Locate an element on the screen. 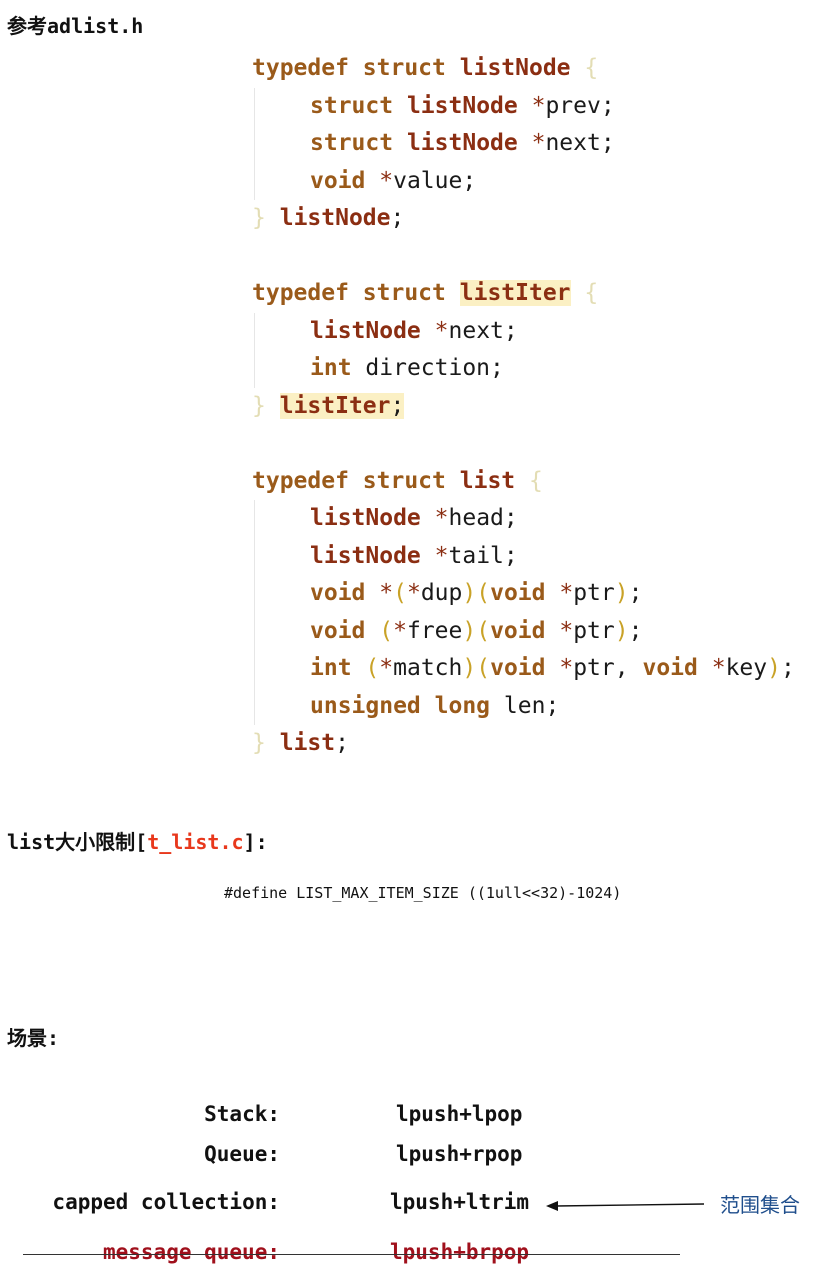 The image size is (826, 1273). keyword: long is located at coordinates (462, 705).